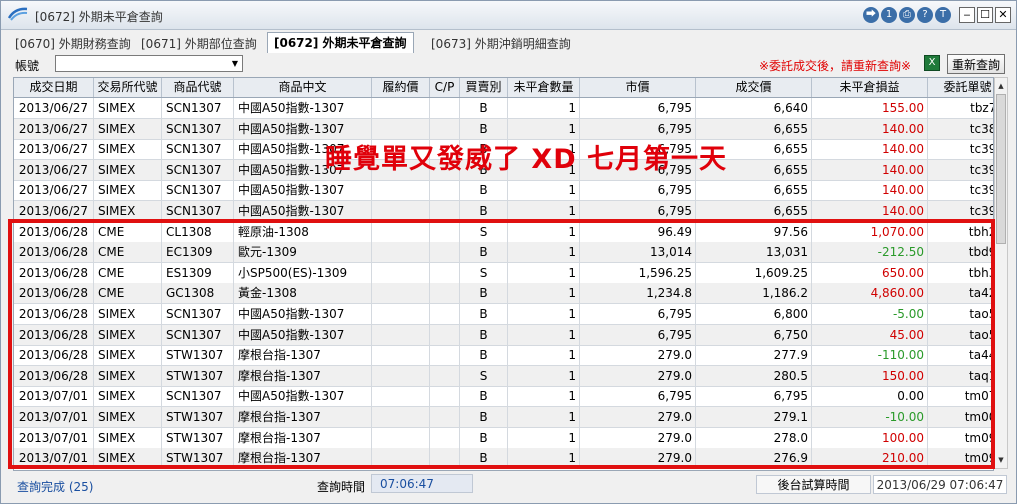  I want to click on query-time-label: 查詢時間, so click(341, 487).